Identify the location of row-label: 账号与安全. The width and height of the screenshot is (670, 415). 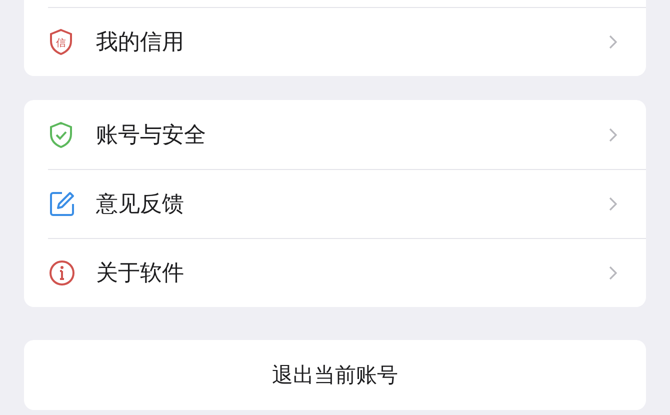
(151, 136).